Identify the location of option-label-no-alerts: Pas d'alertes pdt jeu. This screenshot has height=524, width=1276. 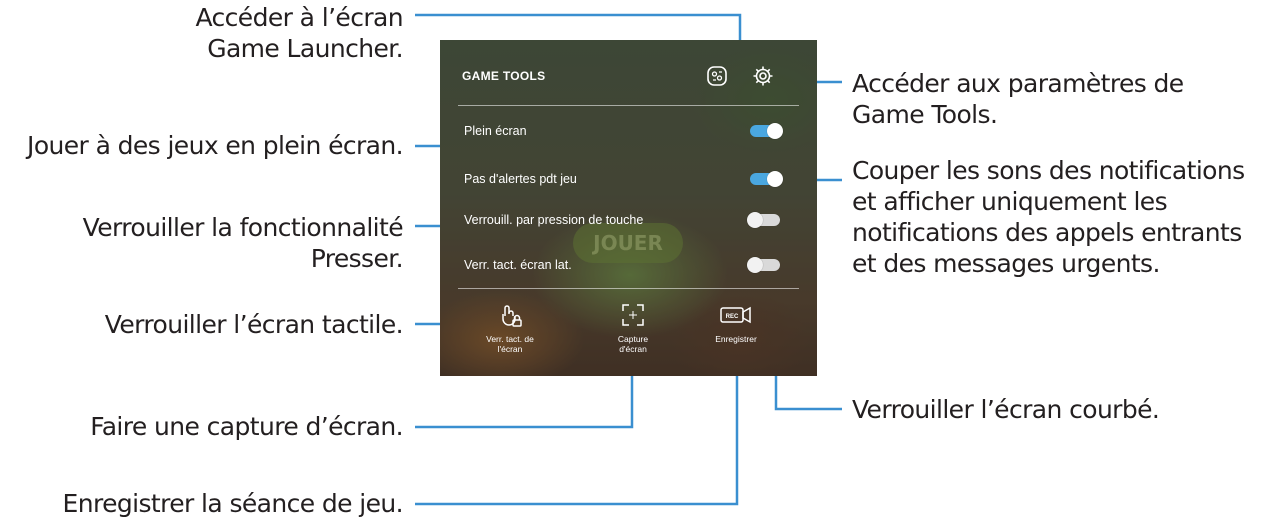
(520, 179).